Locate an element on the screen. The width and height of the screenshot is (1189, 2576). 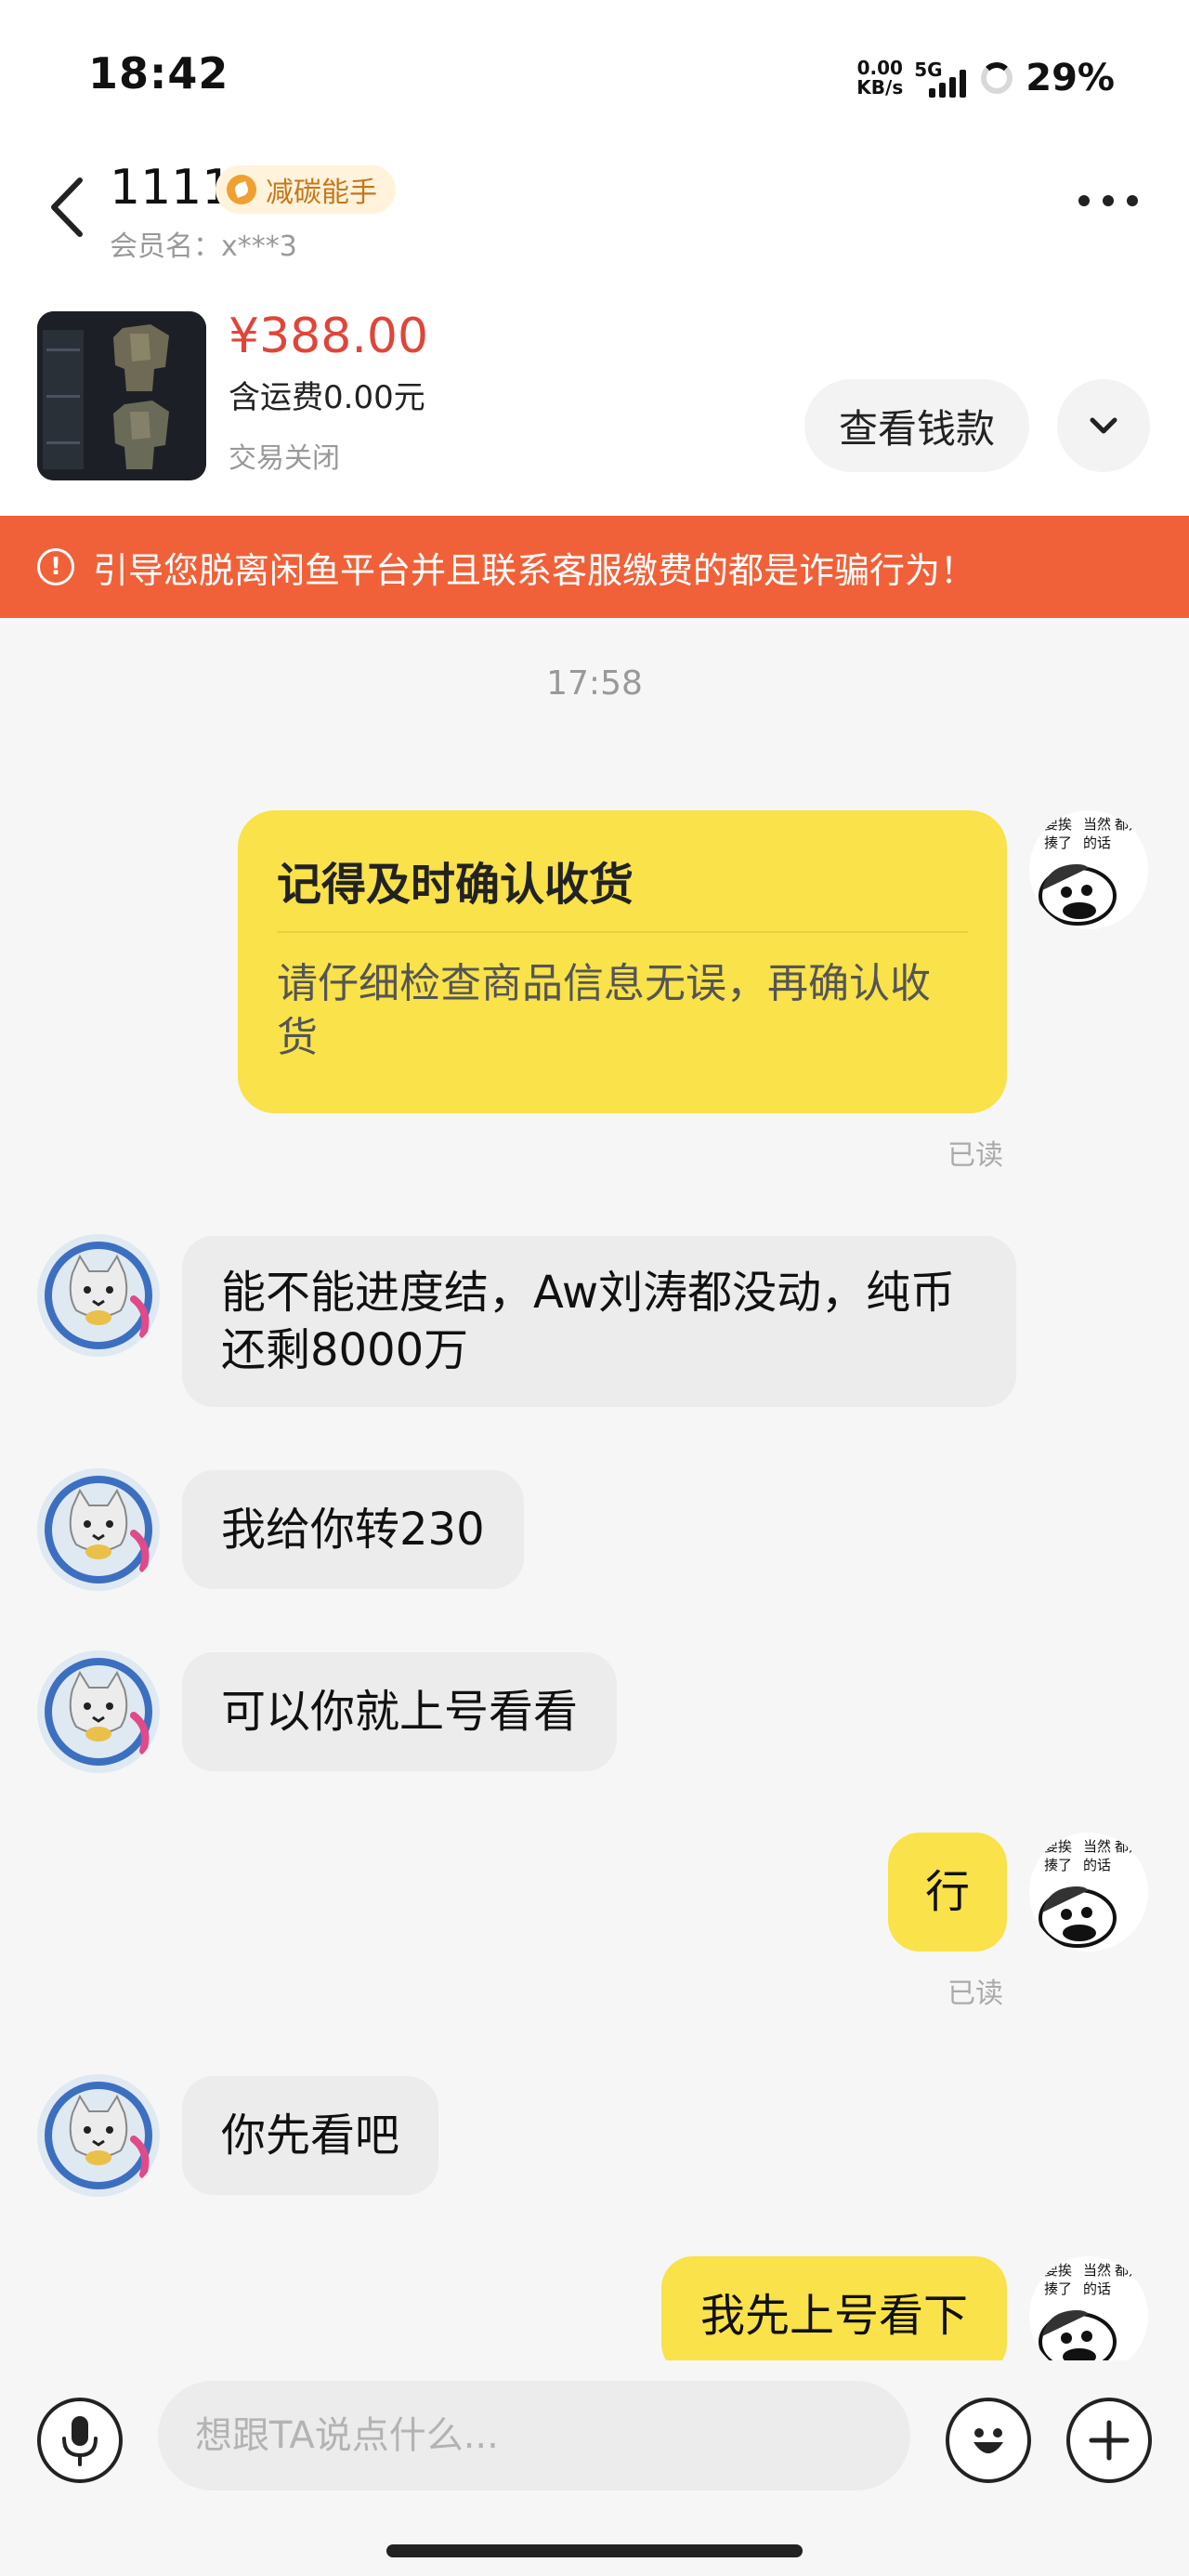
home-indicator is located at coordinates (594, 2550).